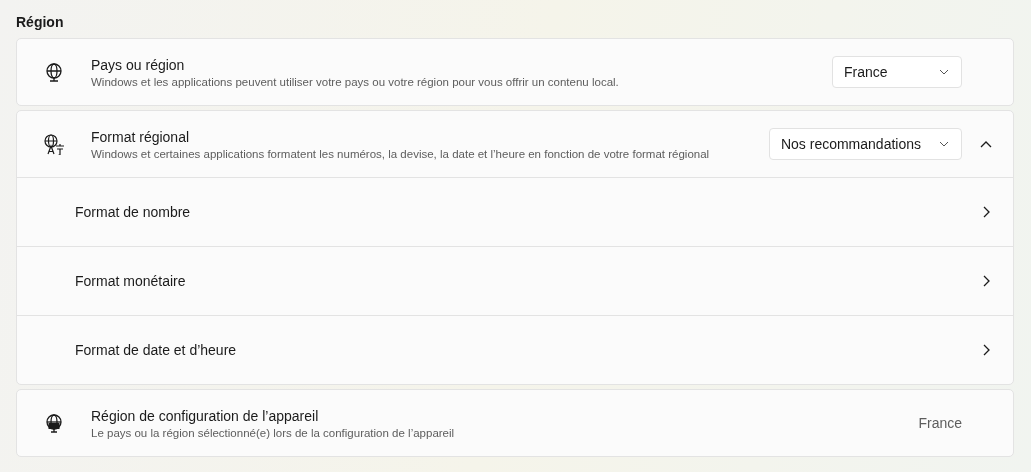 The height and width of the screenshot is (472, 1031). What do you see at coordinates (133, 212) in the screenshot?
I see `row-label: Format de nombre` at bounding box center [133, 212].